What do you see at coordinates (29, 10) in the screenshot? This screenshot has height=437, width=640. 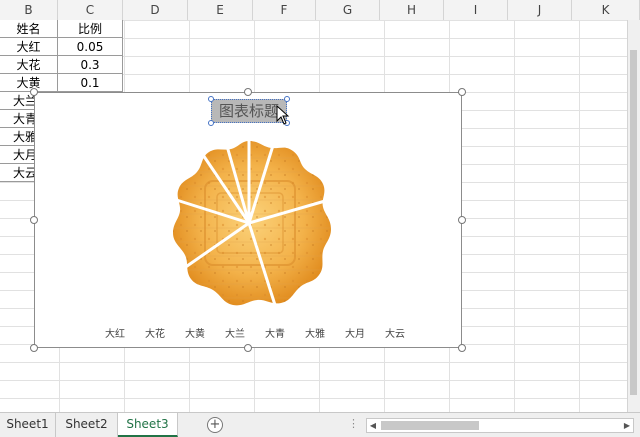 I see `column-header-b: B` at bounding box center [29, 10].